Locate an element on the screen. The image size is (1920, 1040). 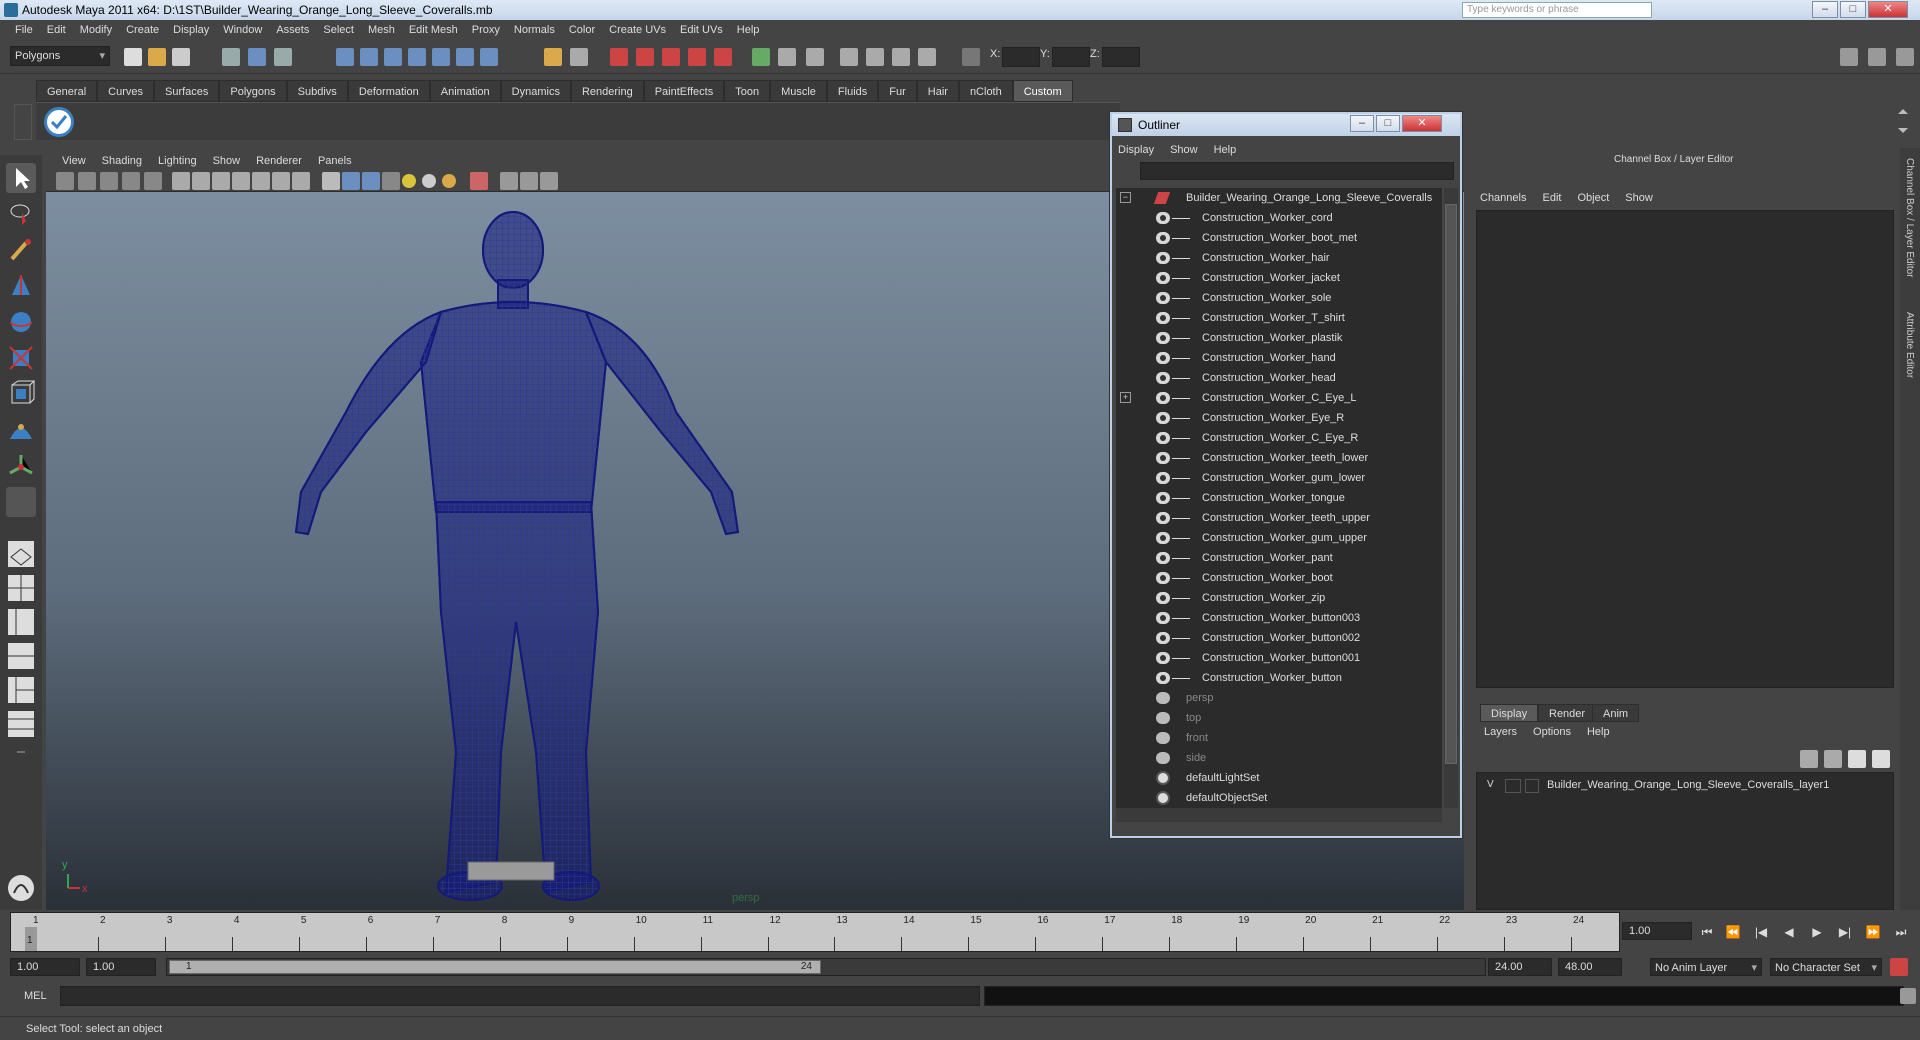
outliner-item: Construction_Worker_jacket is located at coordinates (1276, 278).